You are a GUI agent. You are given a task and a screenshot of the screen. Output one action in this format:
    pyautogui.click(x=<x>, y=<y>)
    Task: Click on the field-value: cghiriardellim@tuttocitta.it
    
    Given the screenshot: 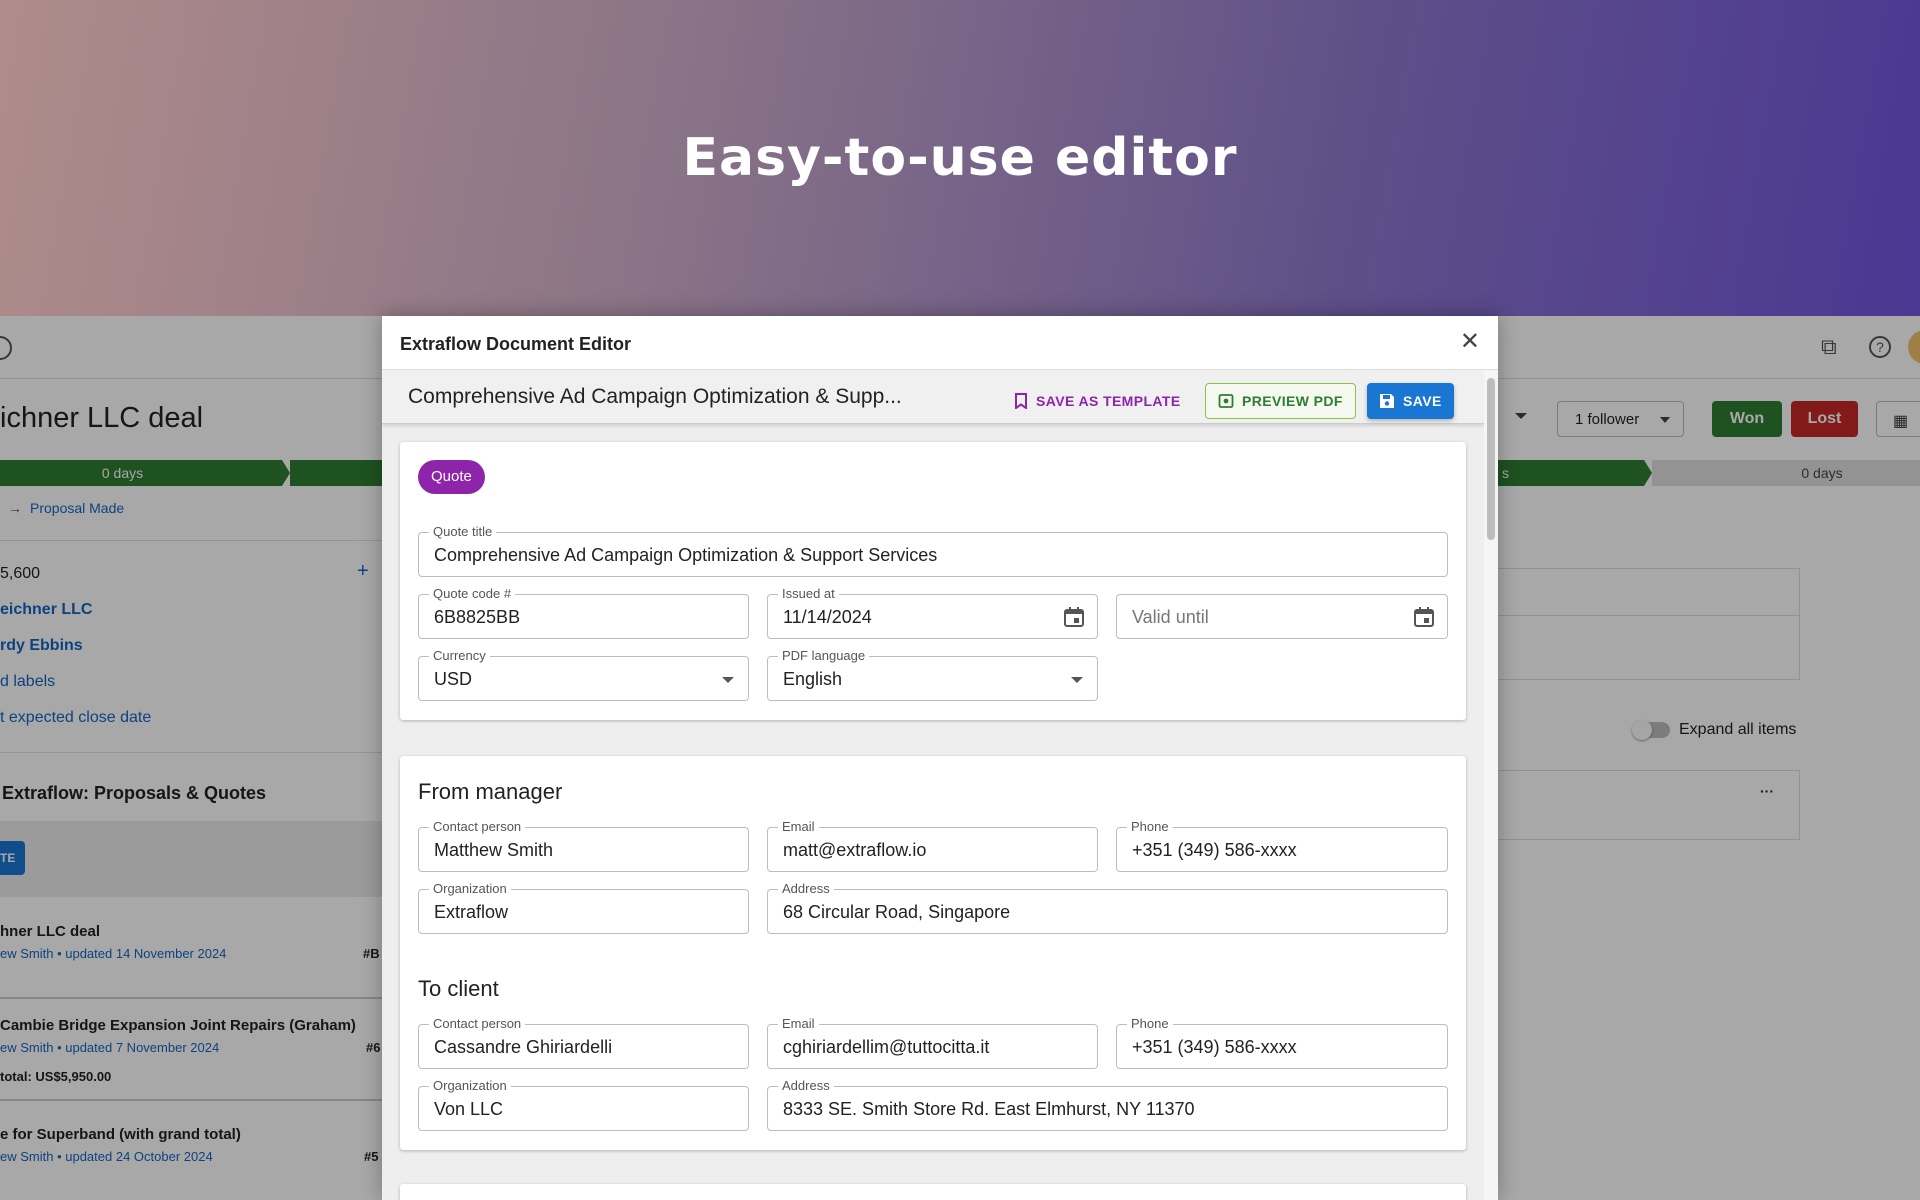 What is the action you would take?
    pyautogui.click(x=886, y=1047)
    